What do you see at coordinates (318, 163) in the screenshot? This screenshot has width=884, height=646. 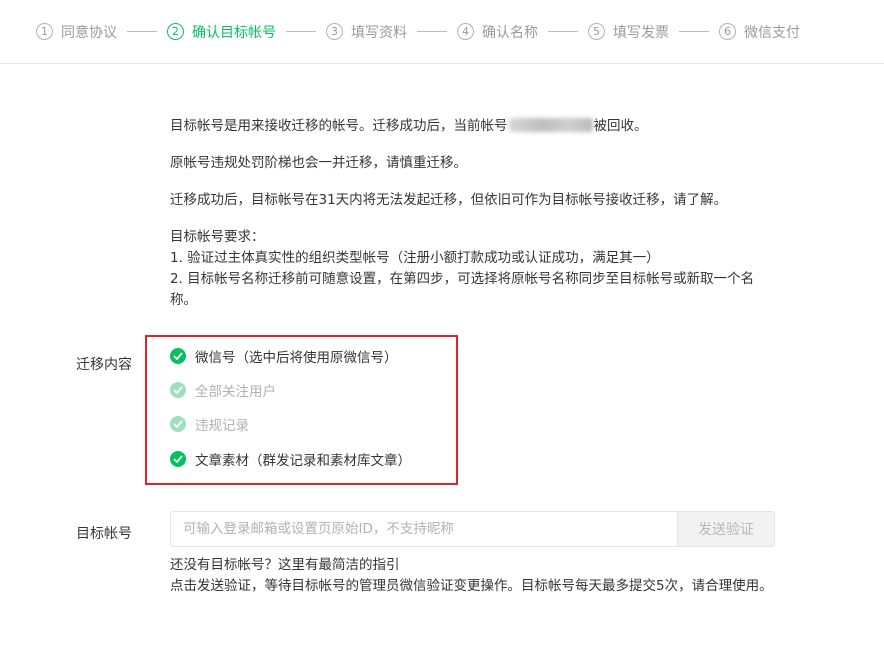 I see `info-paragraph-2: 原帐号违规处罚阶梯也会一并迁移，请慎重迁移。` at bounding box center [318, 163].